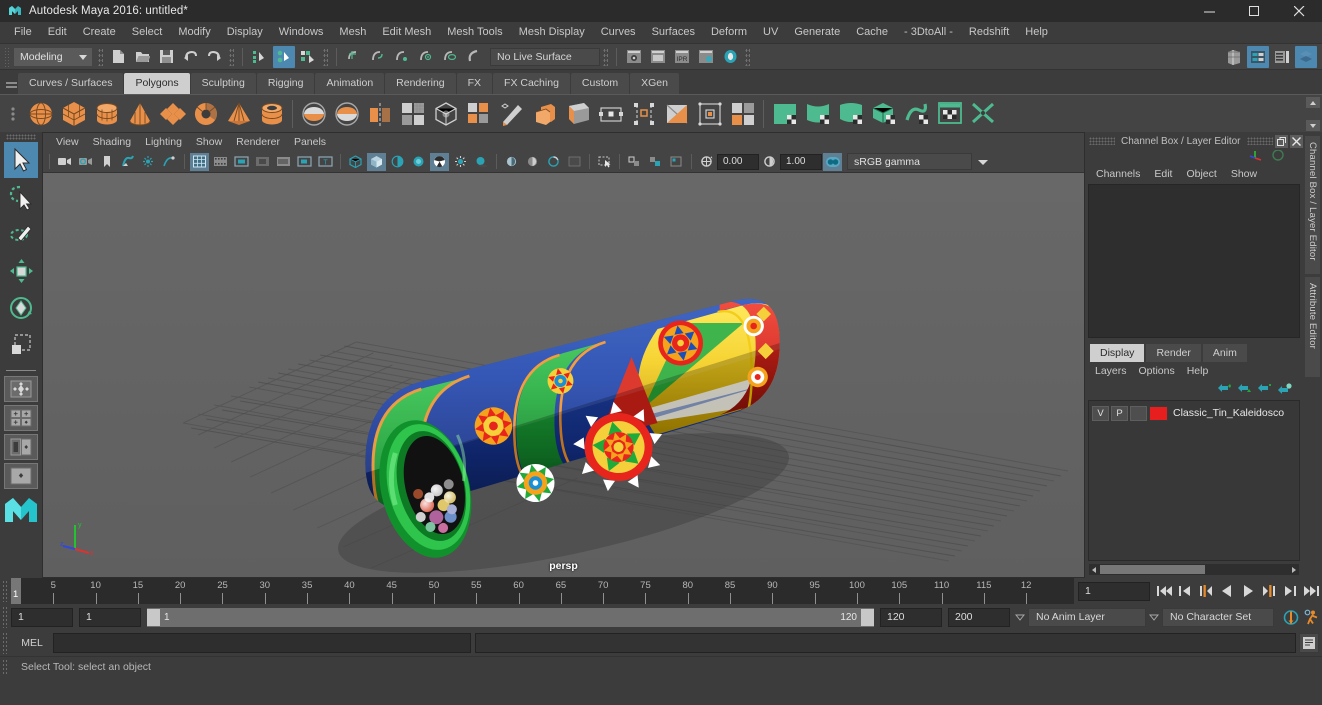 Image resolution: width=1322 pixels, height=705 pixels. Describe the element at coordinates (1100, 413) in the screenshot. I see `layer-visibility-toggle: V` at that location.